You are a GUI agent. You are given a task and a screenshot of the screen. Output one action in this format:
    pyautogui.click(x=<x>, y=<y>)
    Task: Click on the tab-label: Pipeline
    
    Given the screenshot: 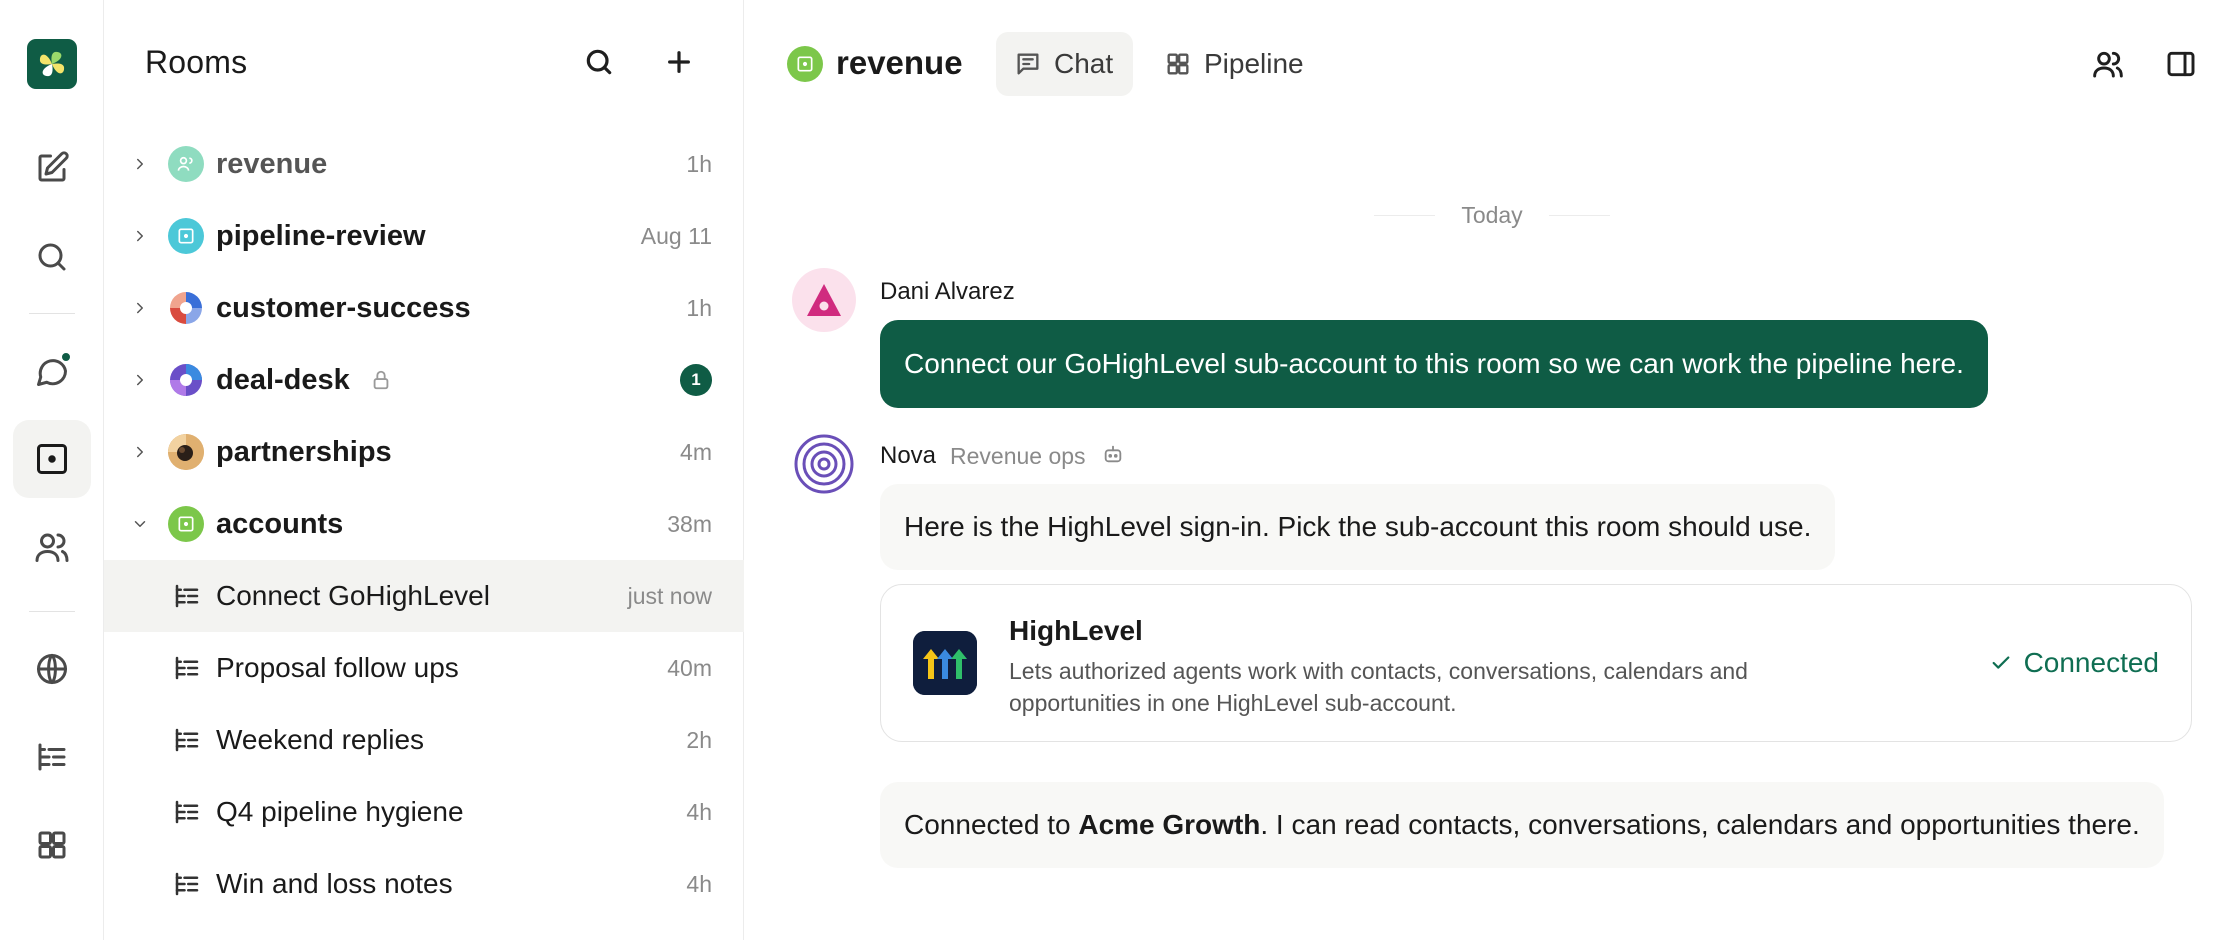 What is the action you would take?
    pyautogui.click(x=1254, y=63)
    